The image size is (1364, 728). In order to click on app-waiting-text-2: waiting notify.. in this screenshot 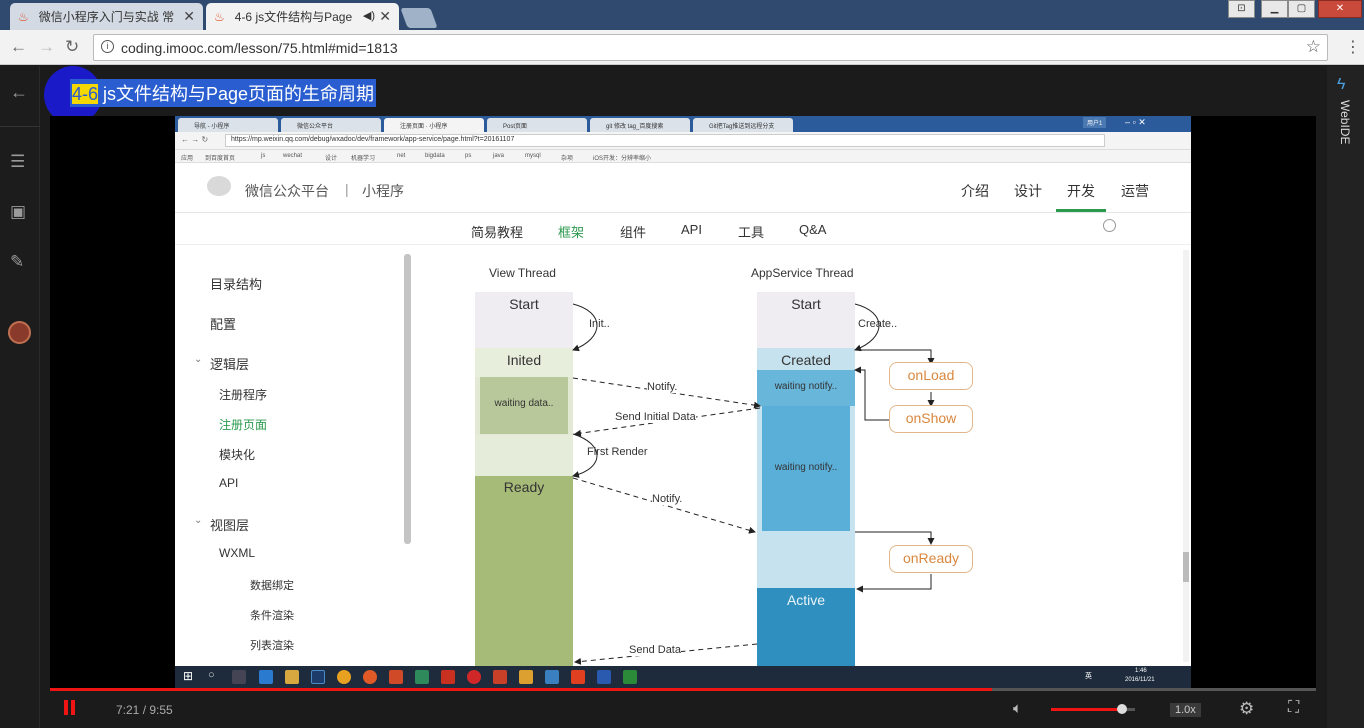, I will do `click(806, 467)`.